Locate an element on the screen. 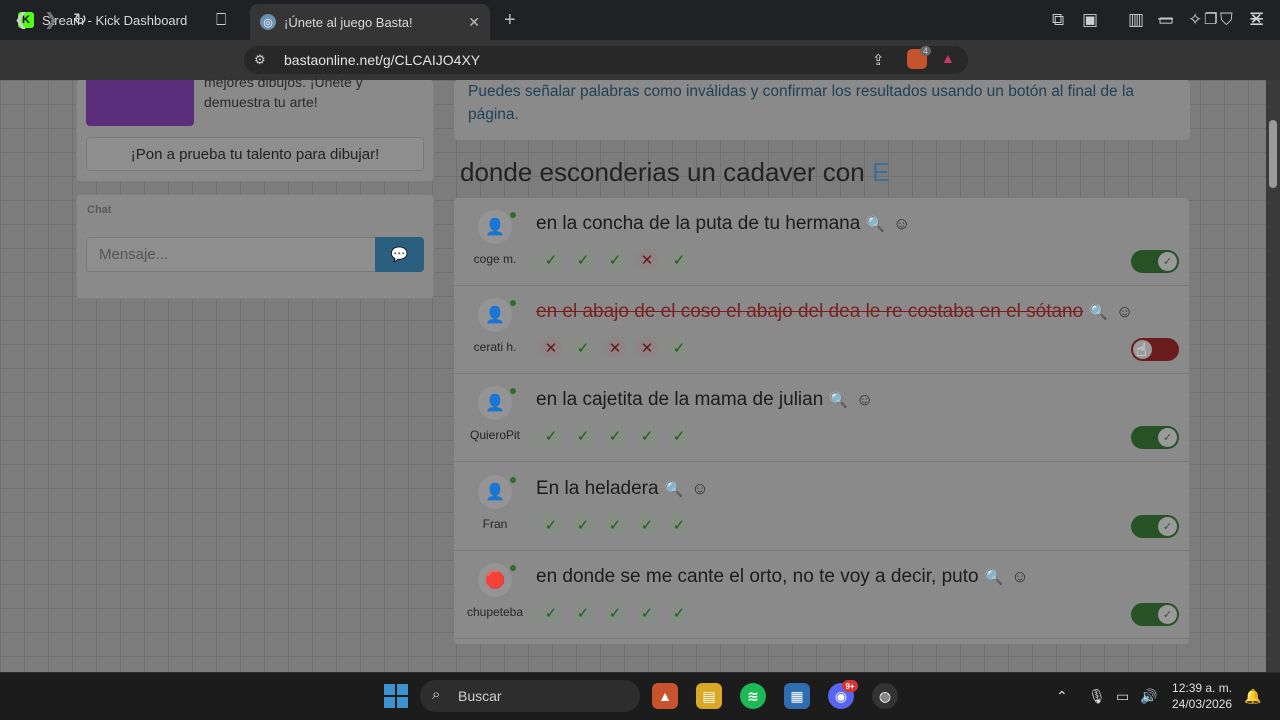  answer-text: En la heladera is located at coordinates (597, 488).